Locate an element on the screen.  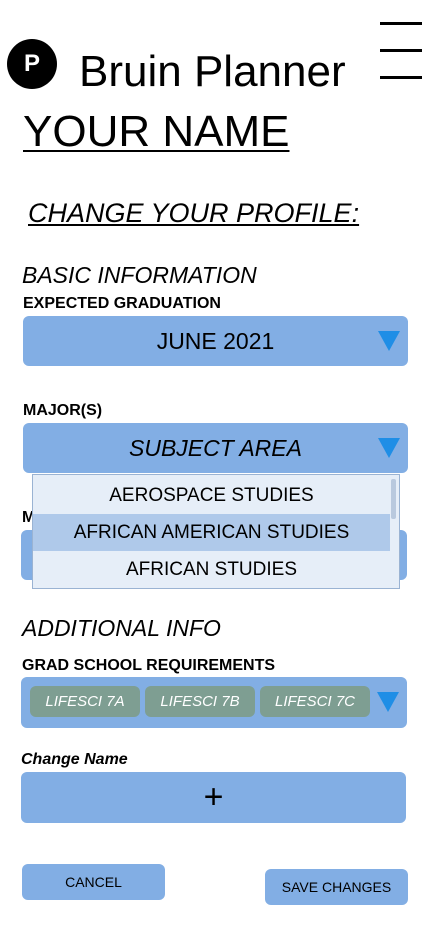
app-logo: P is located at coordinates (32, 64).